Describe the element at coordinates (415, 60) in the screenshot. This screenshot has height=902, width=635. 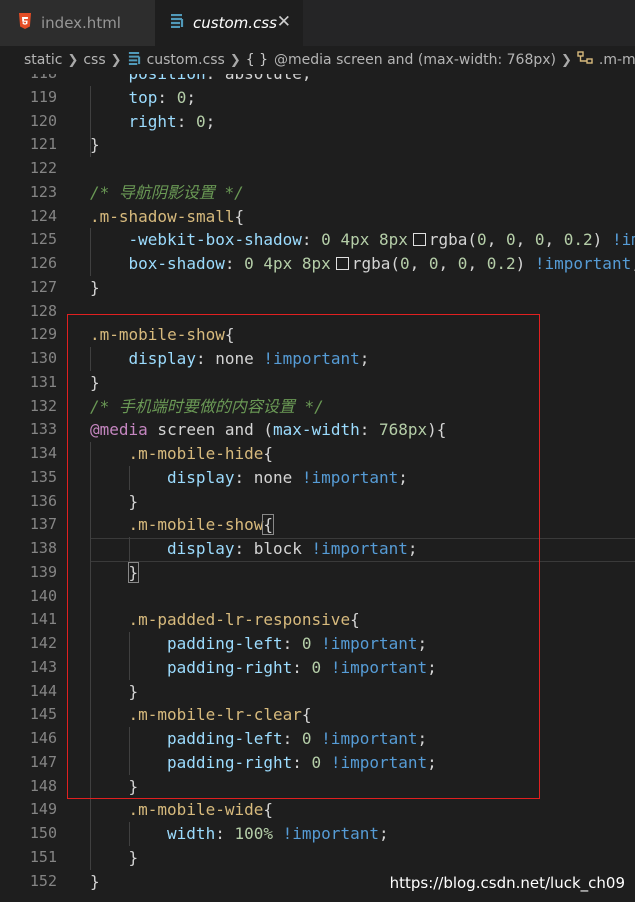
I see `breadcrumb-item-media: @media screen and (max-width: 768px)` at that location.